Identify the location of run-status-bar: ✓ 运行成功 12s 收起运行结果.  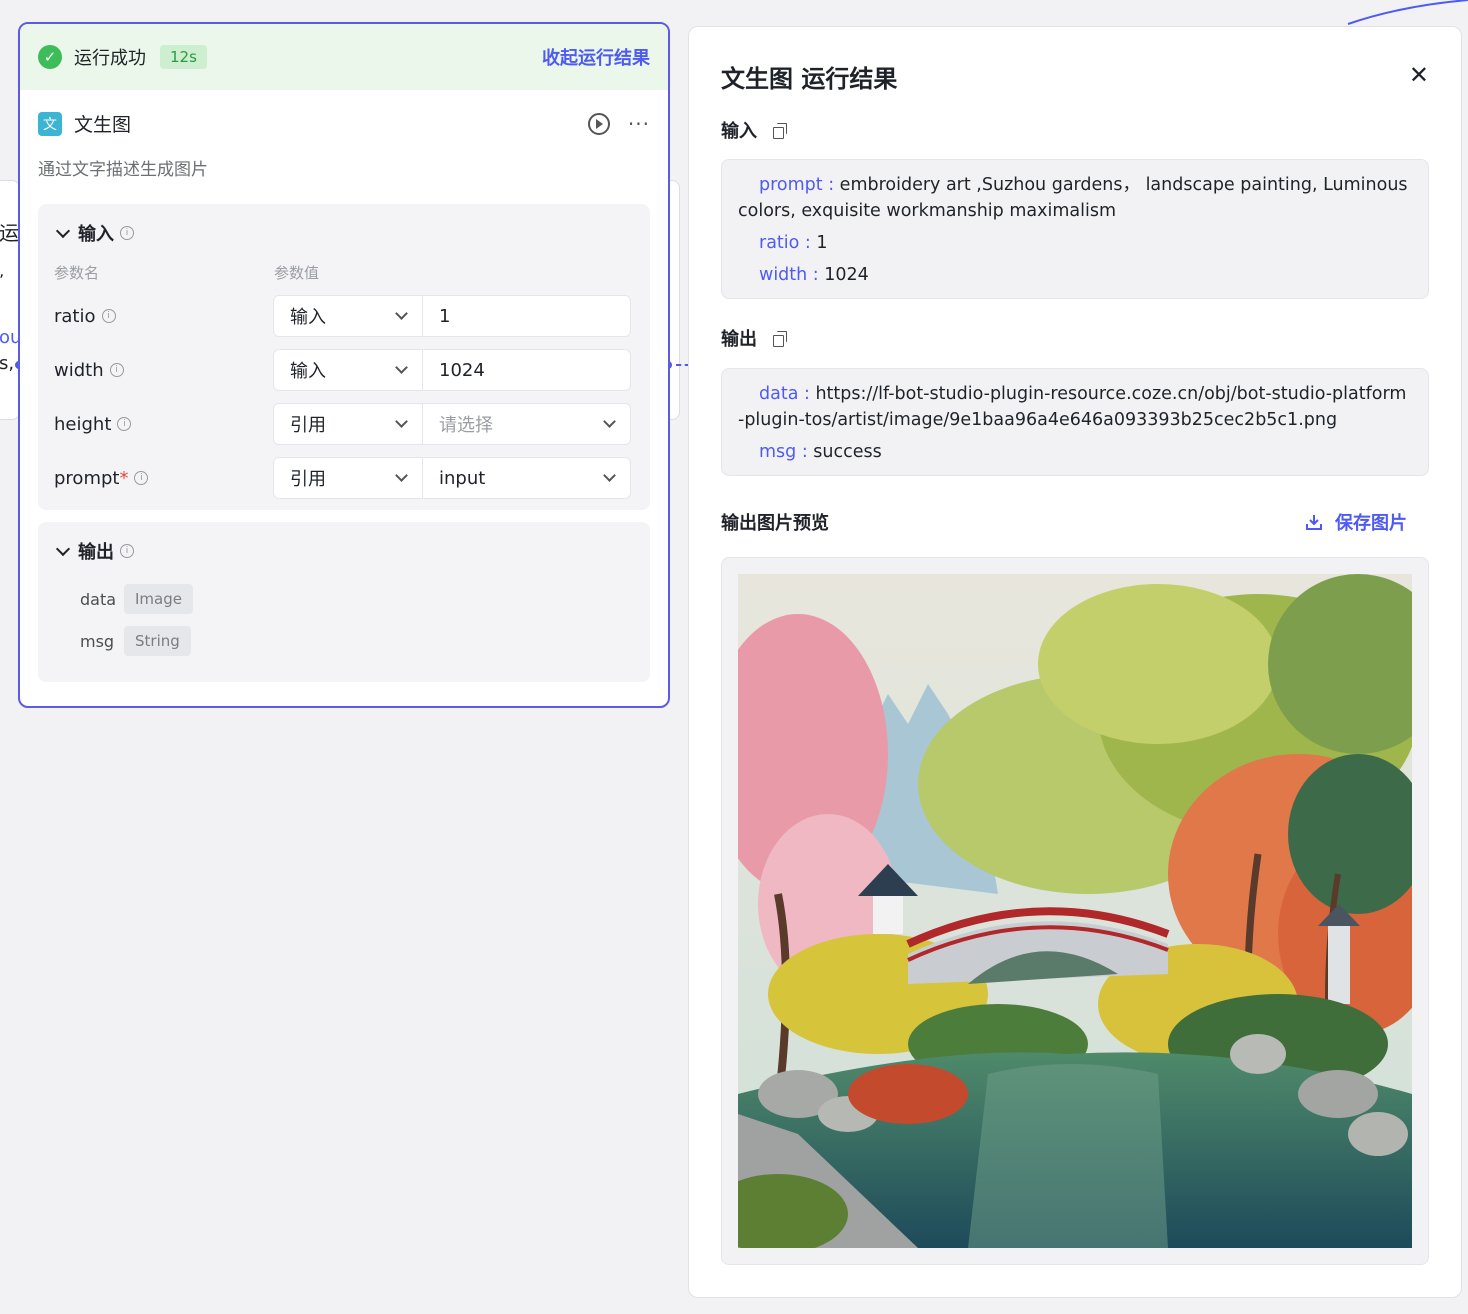
(344, 57).